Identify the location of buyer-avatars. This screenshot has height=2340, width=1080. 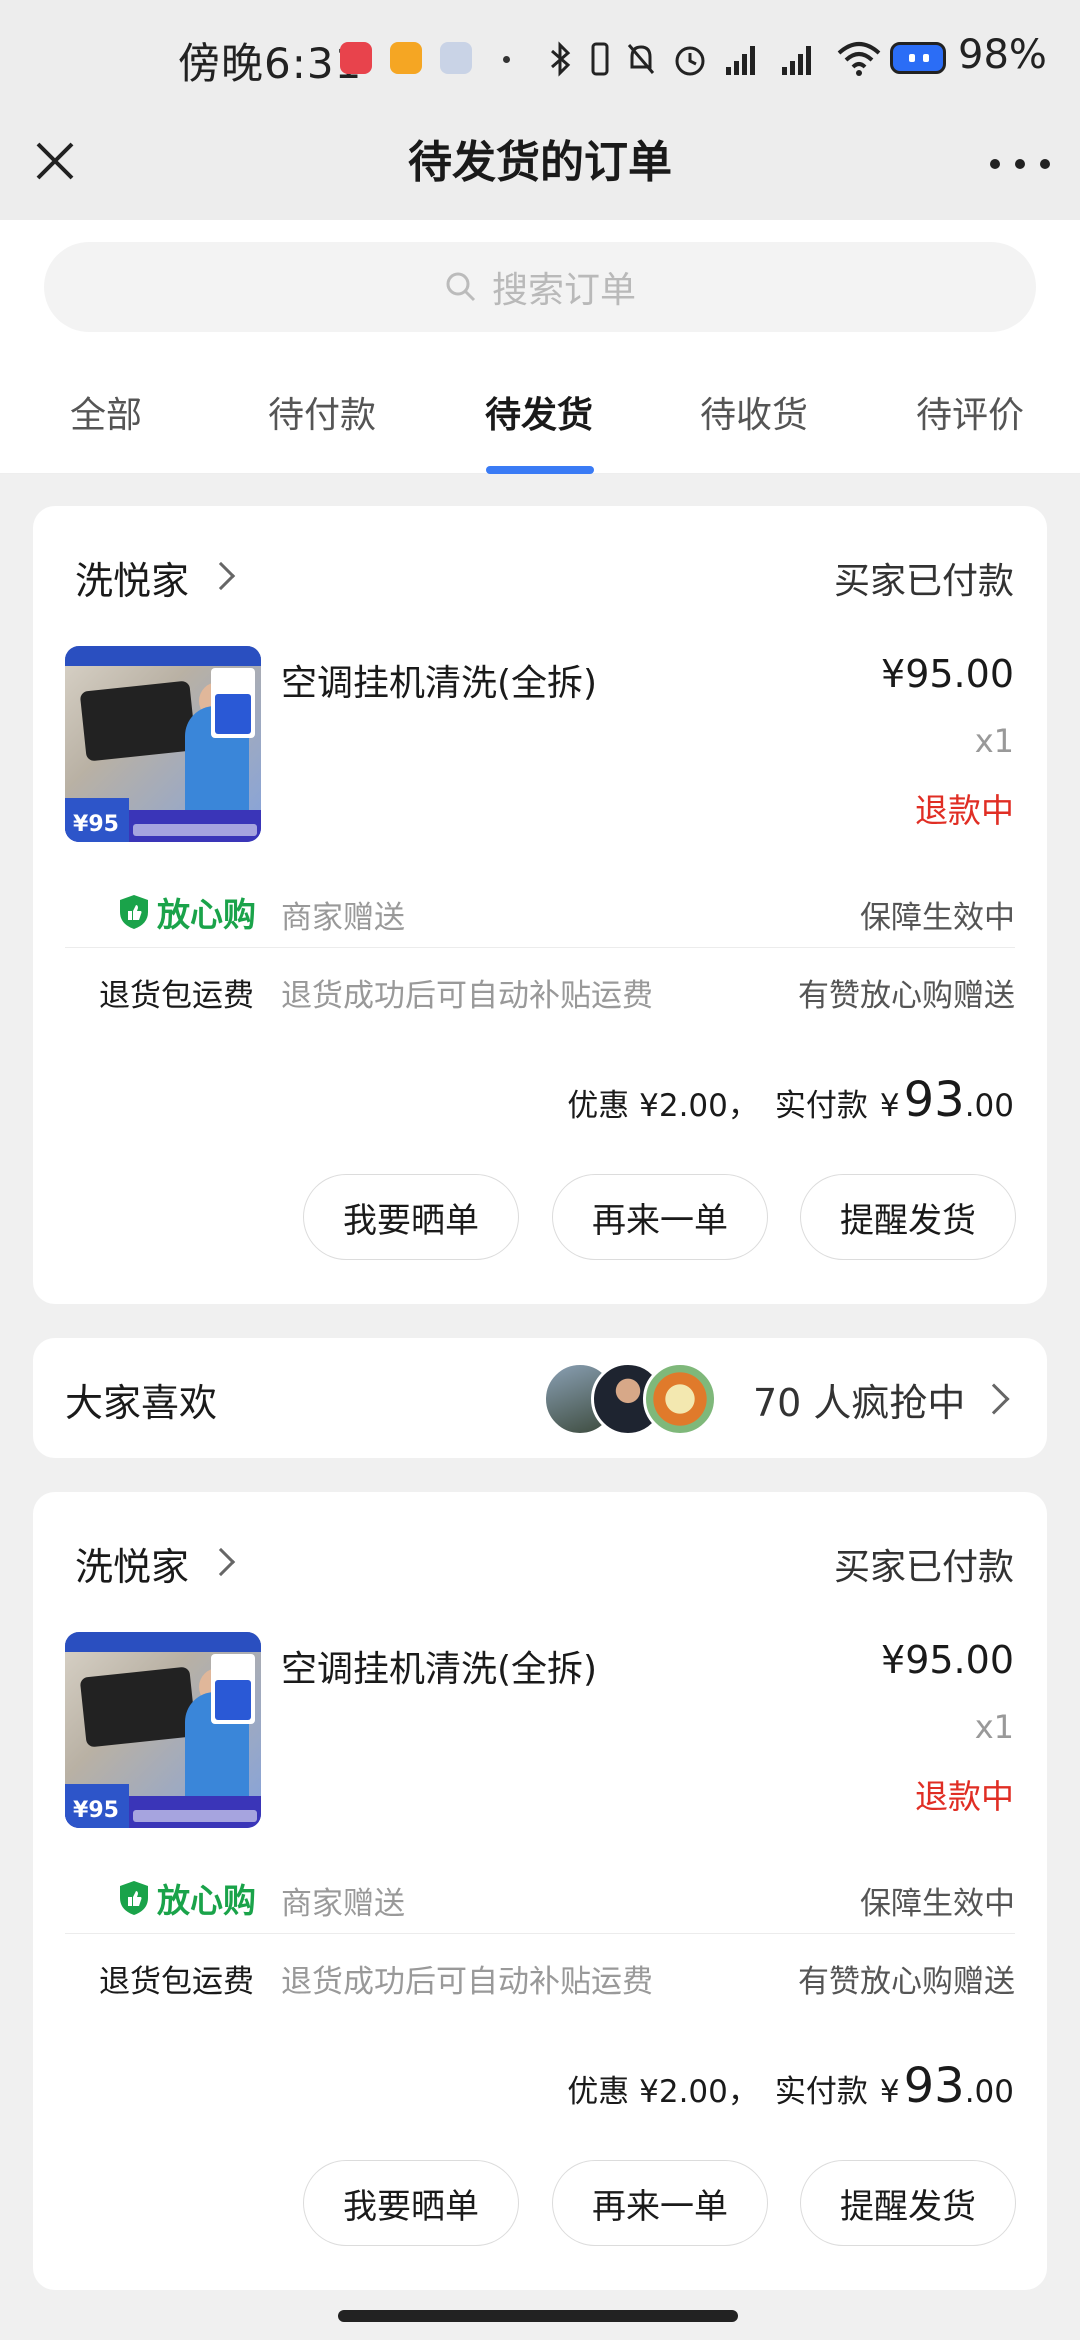
(643, 1399).